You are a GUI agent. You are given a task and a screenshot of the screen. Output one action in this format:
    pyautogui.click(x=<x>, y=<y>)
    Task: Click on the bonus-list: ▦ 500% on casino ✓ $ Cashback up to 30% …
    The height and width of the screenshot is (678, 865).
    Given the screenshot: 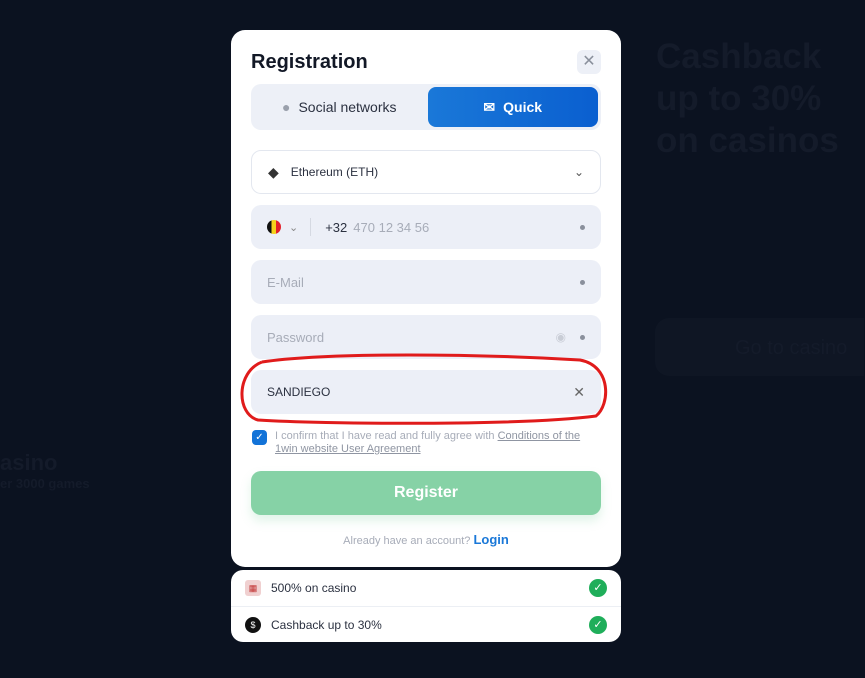 What is the action you would take?
    pyautogui.click(x=426, y=606)
    